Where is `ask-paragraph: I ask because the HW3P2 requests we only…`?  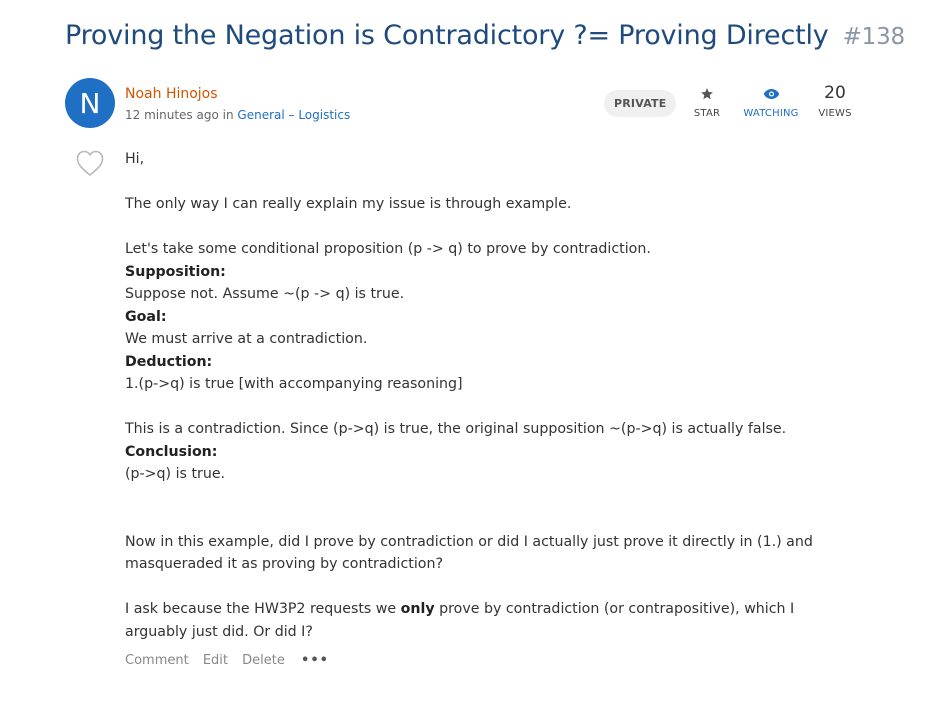 ask-paragraph: I ask because the HW3P2 requests we only… is located at coordinates (487, 620).